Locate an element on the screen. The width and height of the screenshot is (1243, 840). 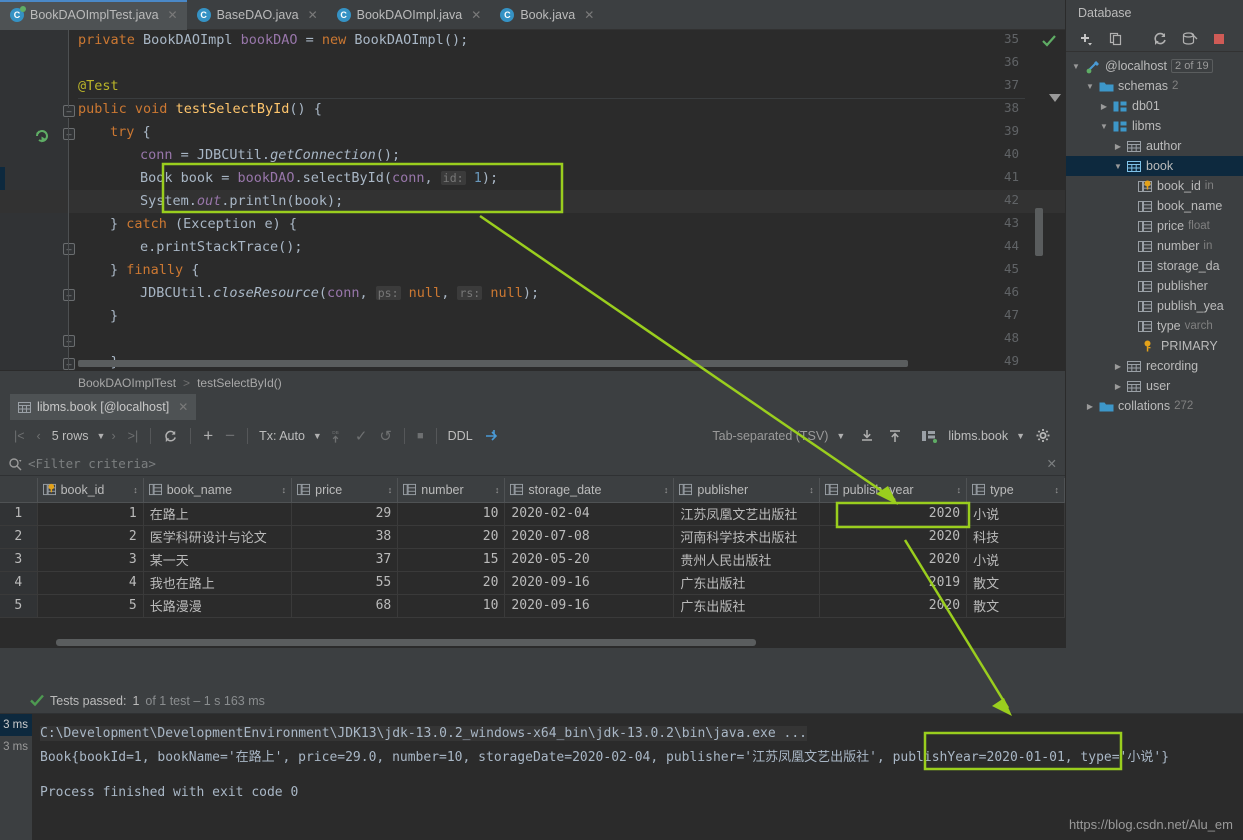
refresh-button is located at coordinates (1160, 39).